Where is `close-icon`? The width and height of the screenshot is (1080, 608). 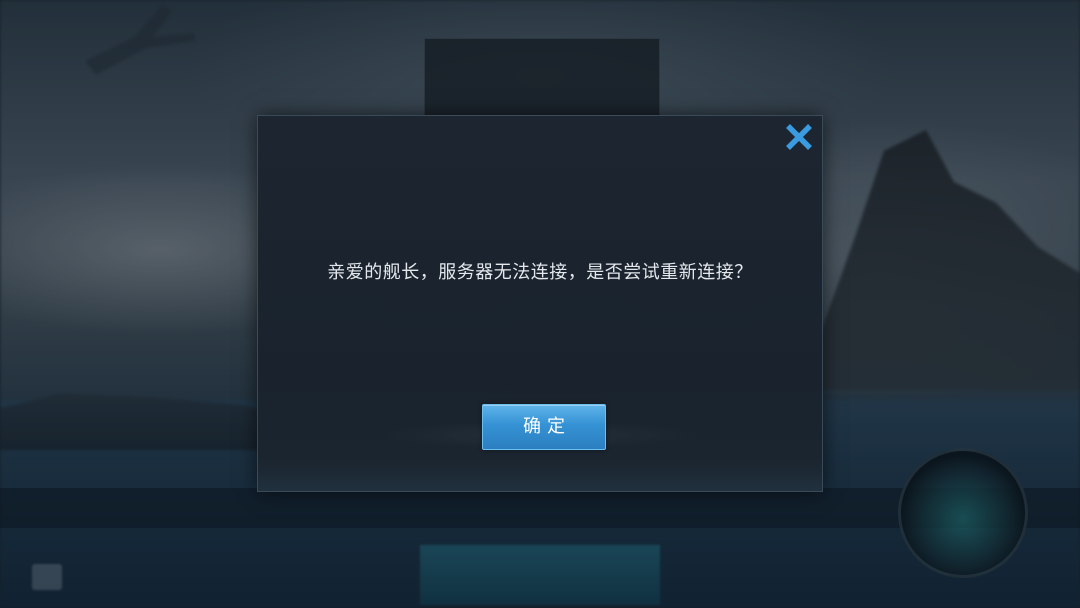 close-icon is located at coordinates (799, 137).